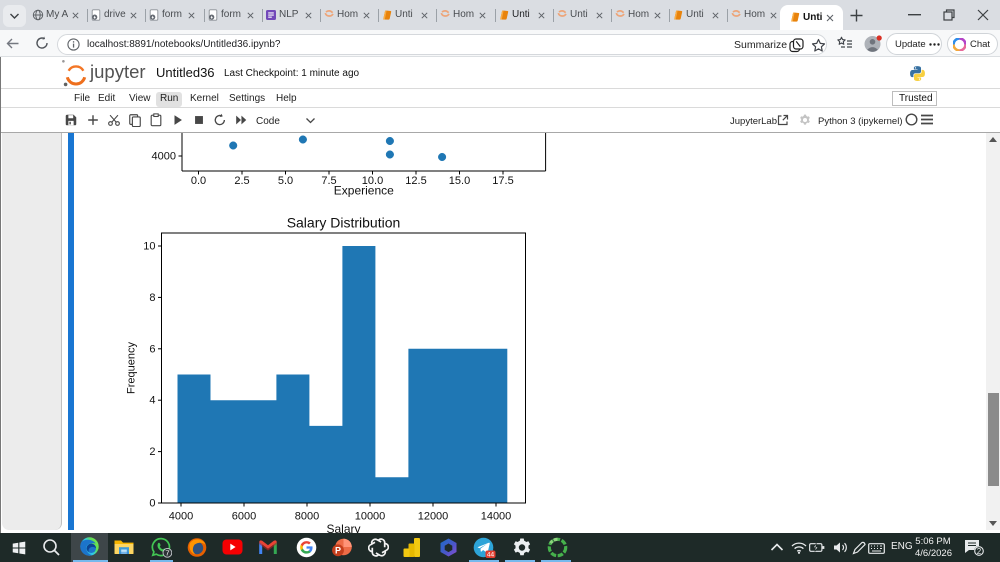  Describe the element at coordinates (343, 527) in the screenshot. I see `svg-text: Salary` at that location.